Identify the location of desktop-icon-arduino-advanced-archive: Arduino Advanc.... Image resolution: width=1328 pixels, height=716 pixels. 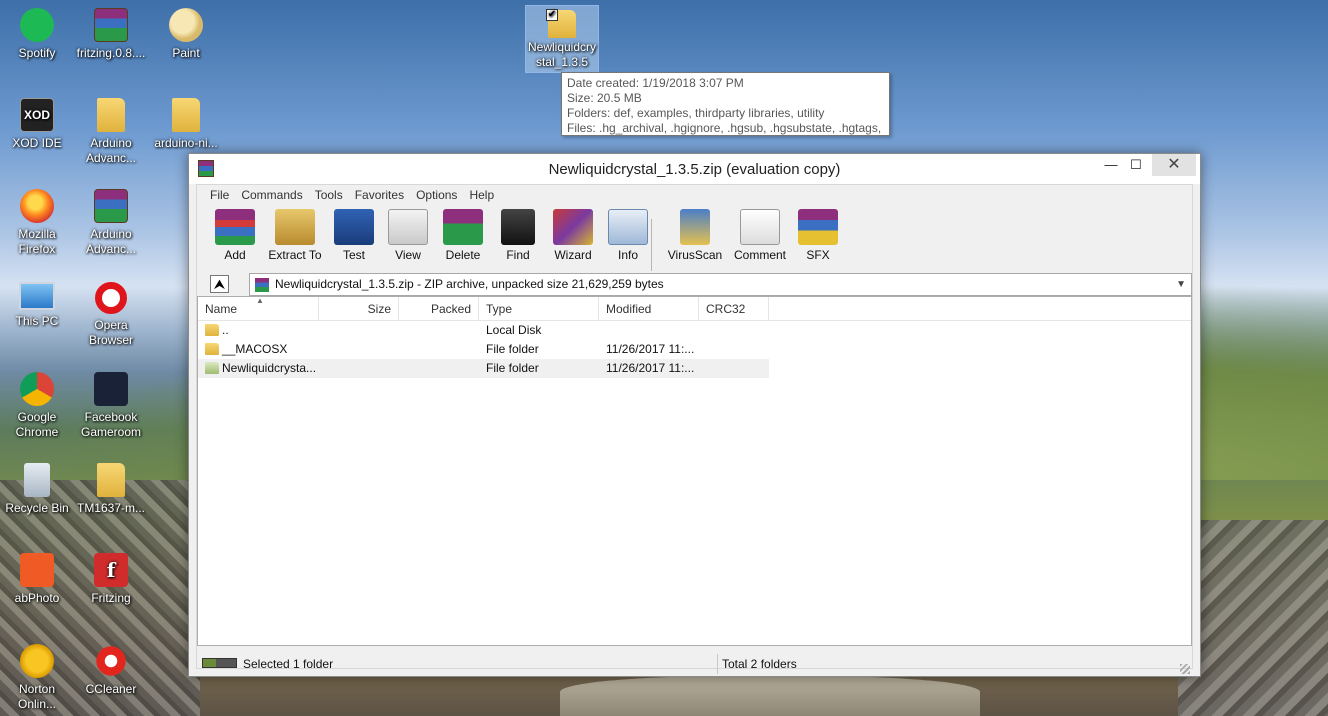
(111, 223).